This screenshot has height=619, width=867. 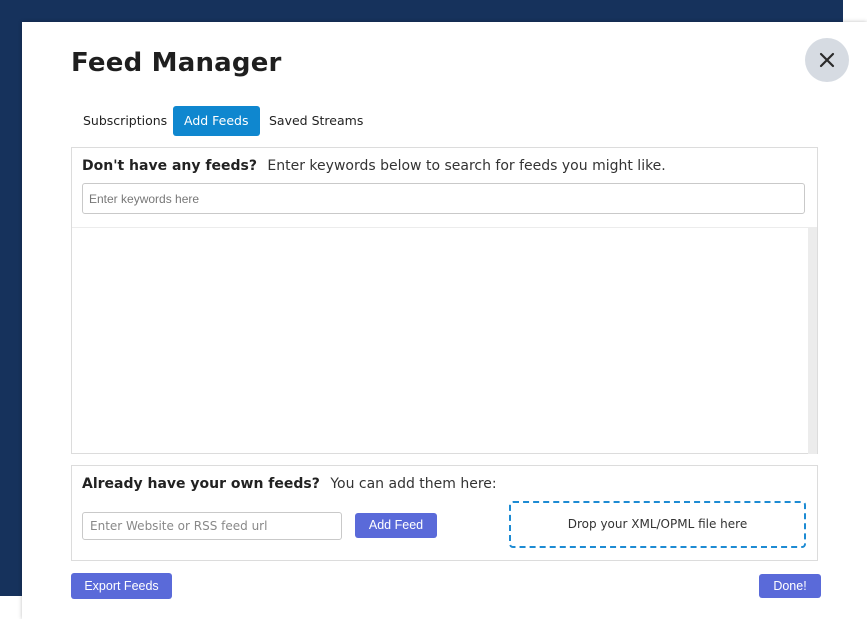 I want to click on feed-url-input, so click(x=212, y=526).